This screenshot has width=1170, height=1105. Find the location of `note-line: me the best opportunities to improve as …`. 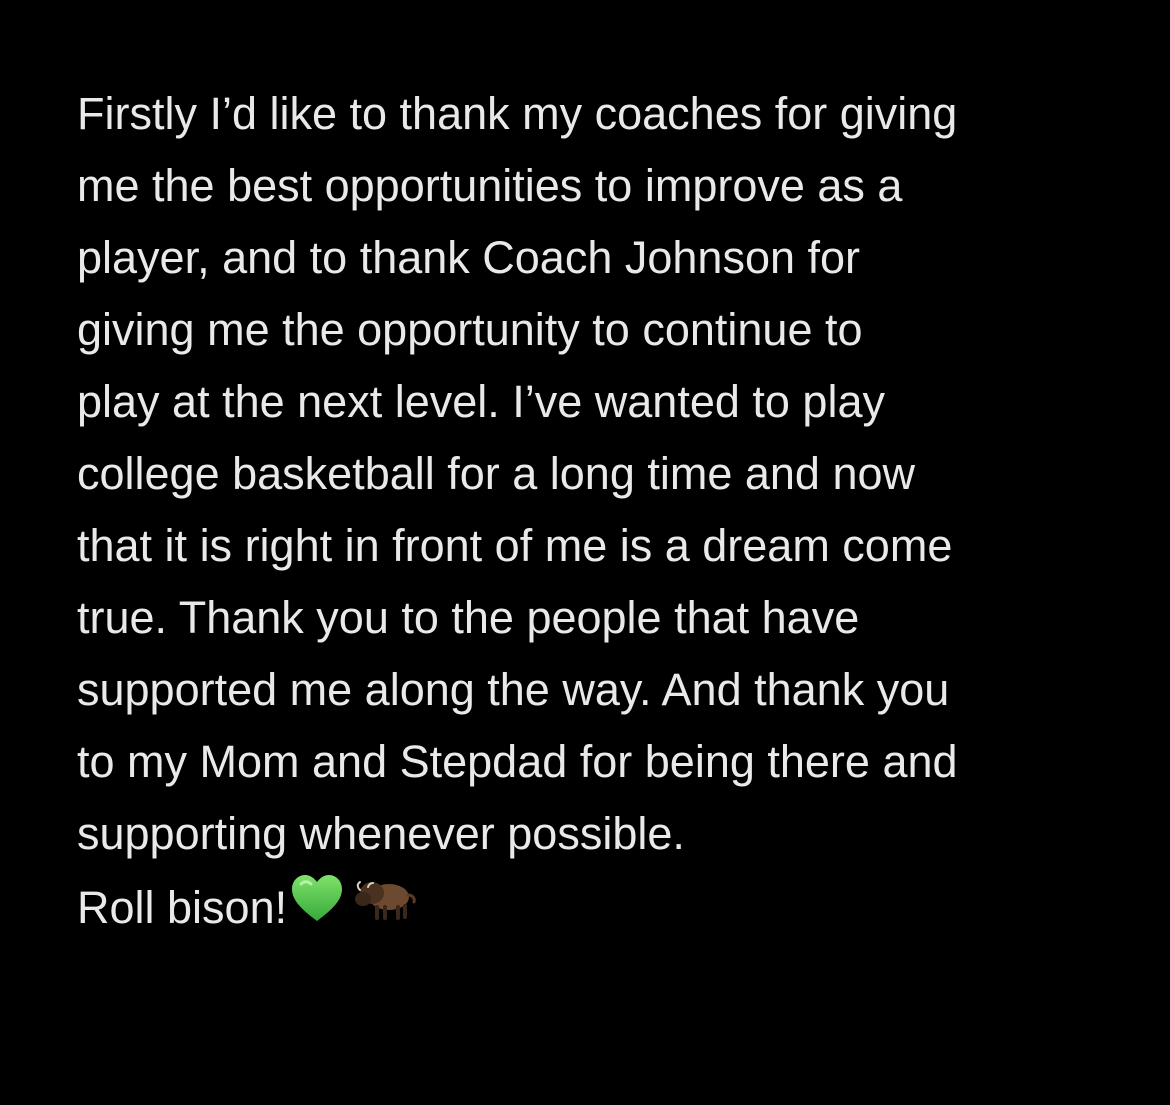

note-line: me the best opportunities to improve as … is located at coordinates (490, 185).